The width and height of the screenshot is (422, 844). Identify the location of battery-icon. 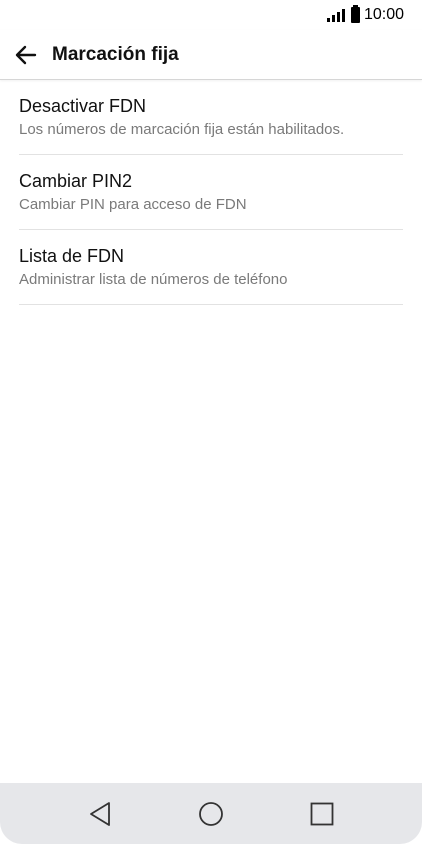
(355, 14).